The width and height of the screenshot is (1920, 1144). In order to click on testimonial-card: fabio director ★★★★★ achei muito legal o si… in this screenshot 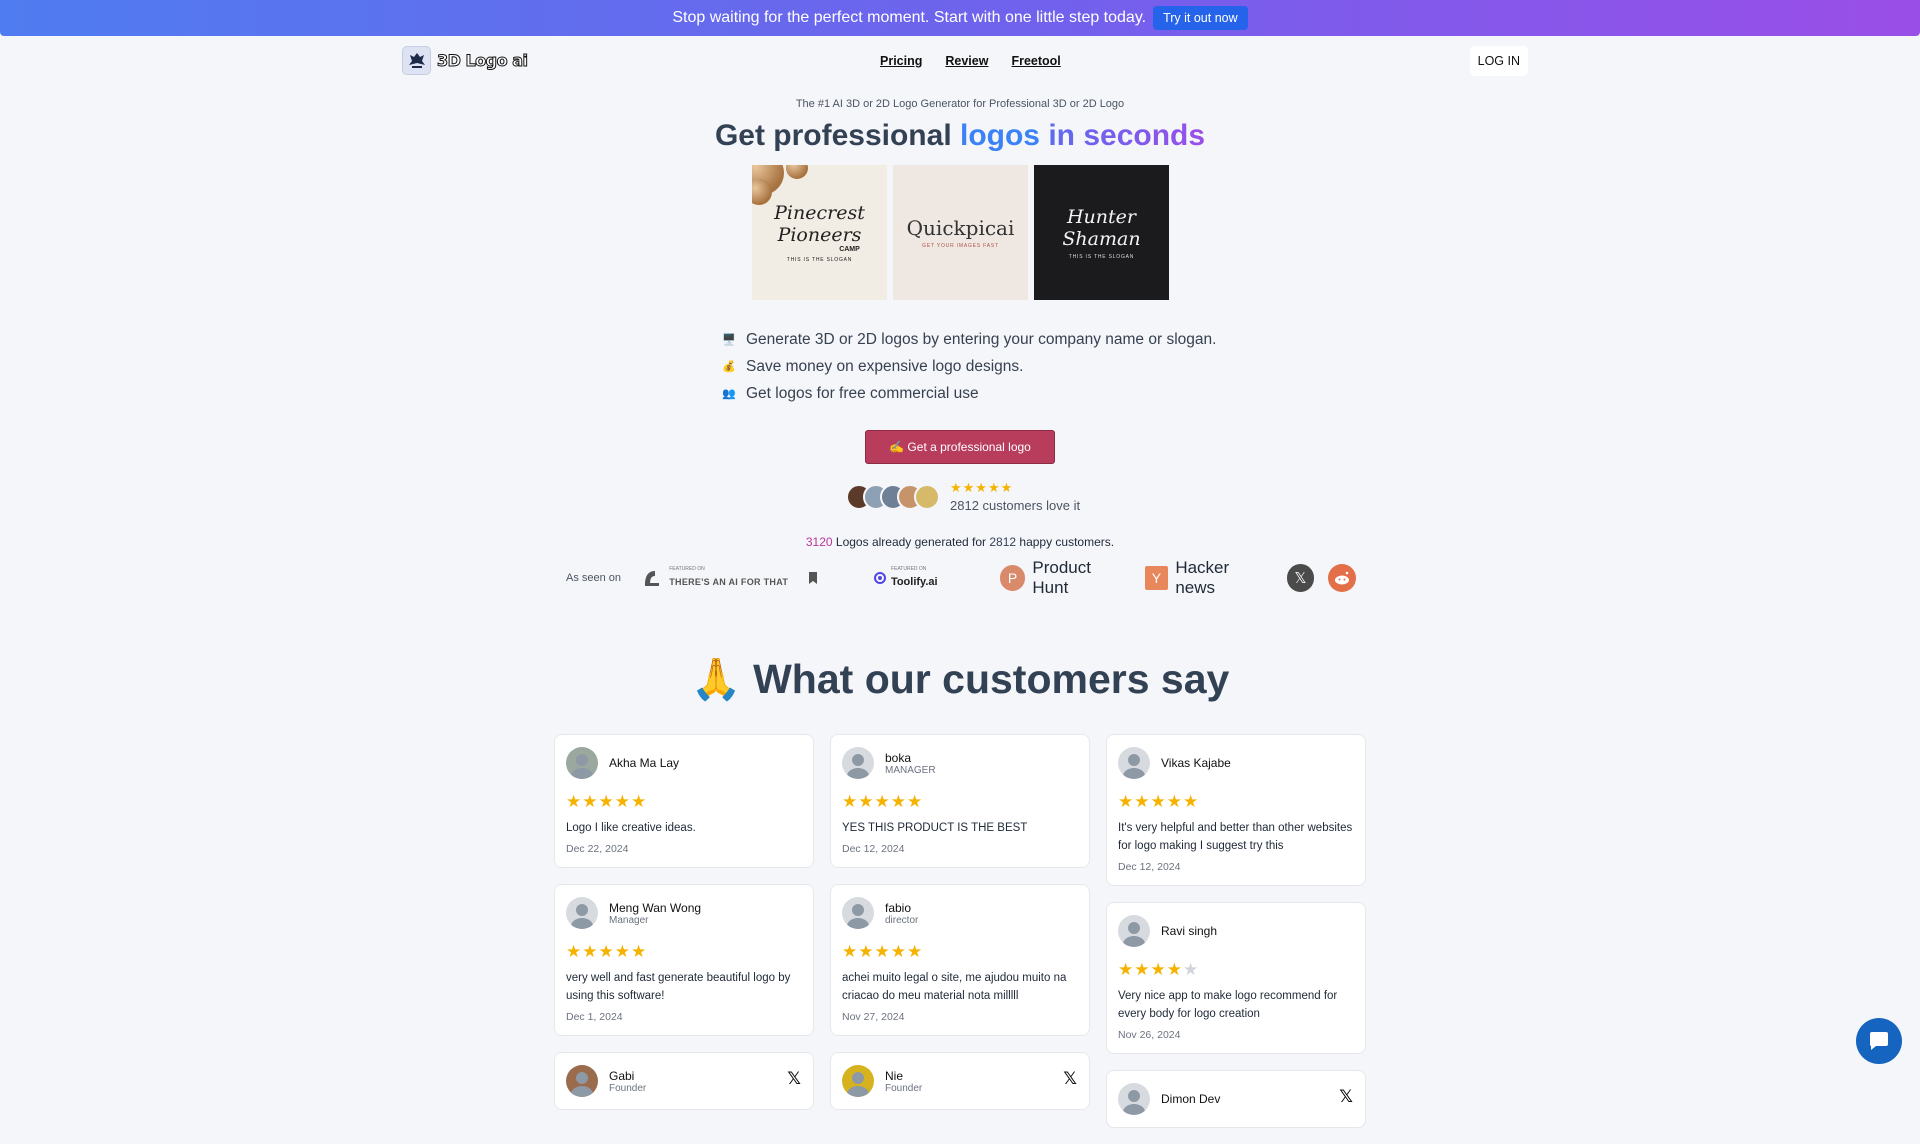, I will do `click(960, 960)`.